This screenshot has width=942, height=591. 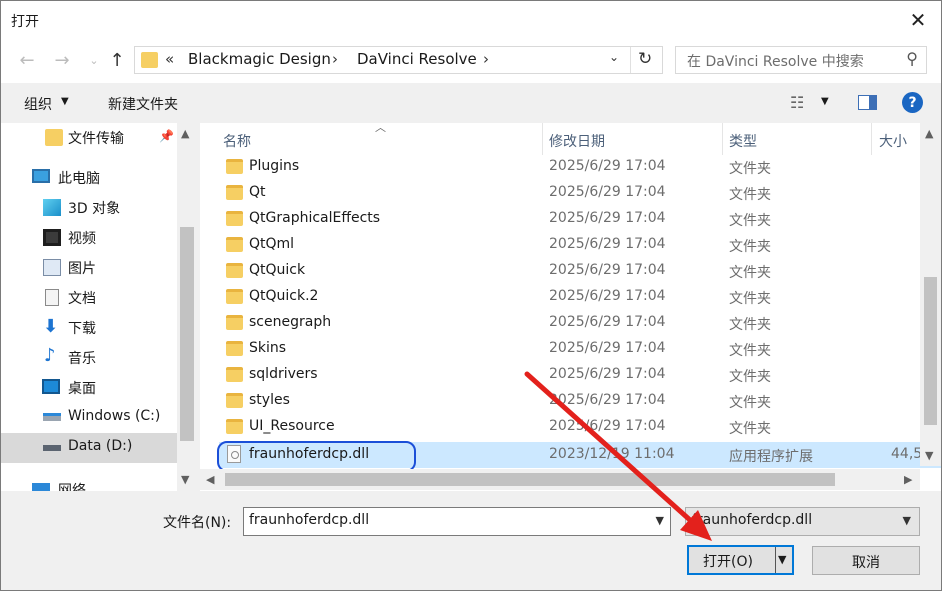 I want to click on breadcrumb-davinci: DaVinci Resolve, so click(x=417, y=59).